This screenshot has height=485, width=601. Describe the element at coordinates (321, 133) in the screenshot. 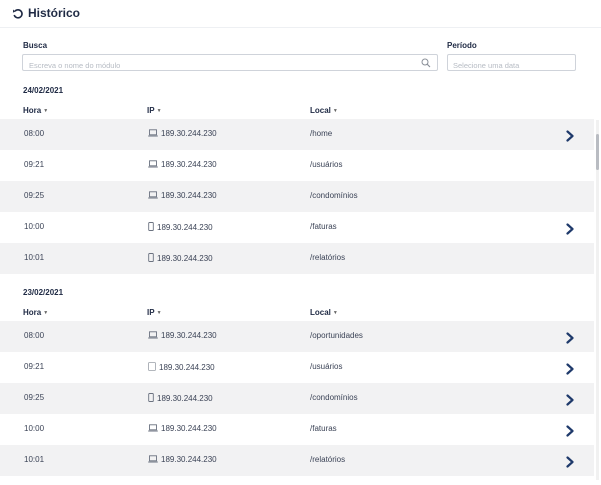

I see `row-local: /home` at that location.